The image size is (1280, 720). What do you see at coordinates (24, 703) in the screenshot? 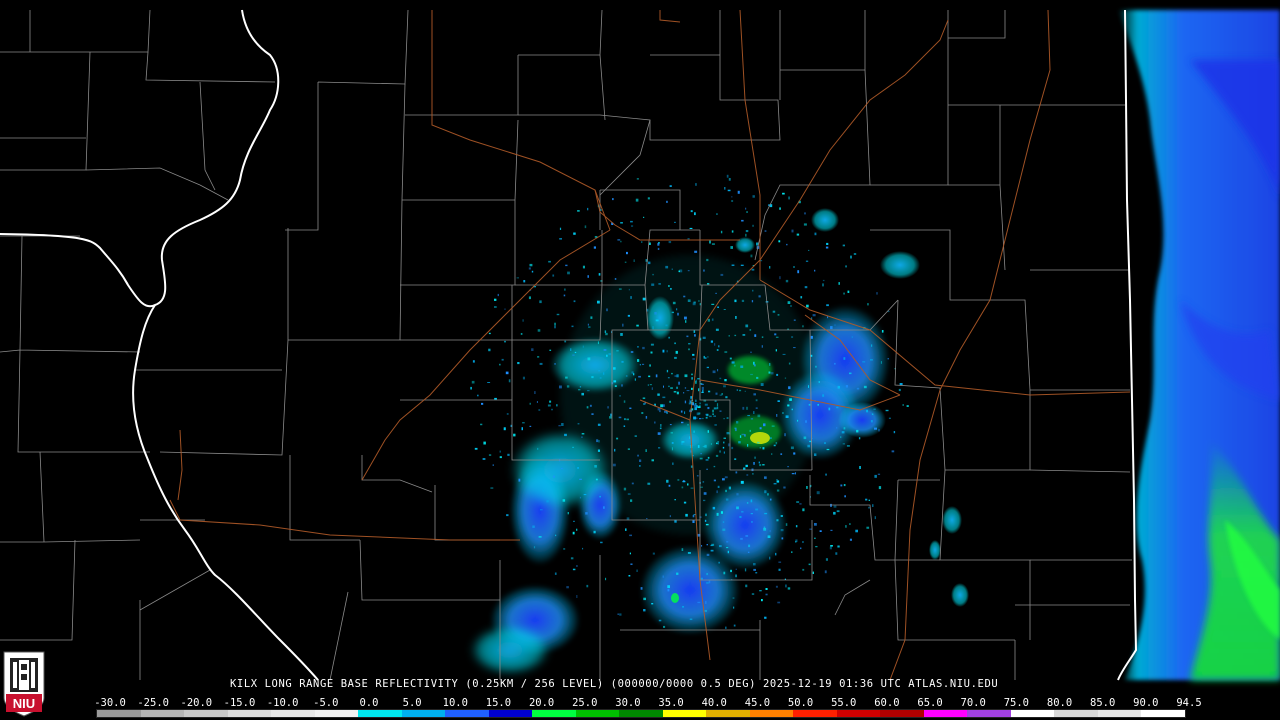
I see `niu-logo-text: NIU` at bounding box center [24, 703].